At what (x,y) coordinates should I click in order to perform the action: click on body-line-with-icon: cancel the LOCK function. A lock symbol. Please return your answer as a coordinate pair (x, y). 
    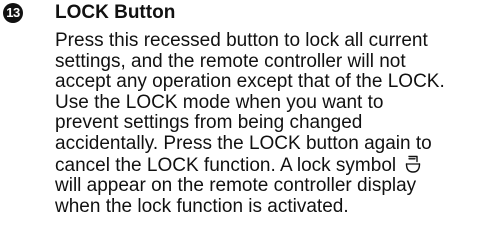
    Looking at the image, I should click on (267, 166).